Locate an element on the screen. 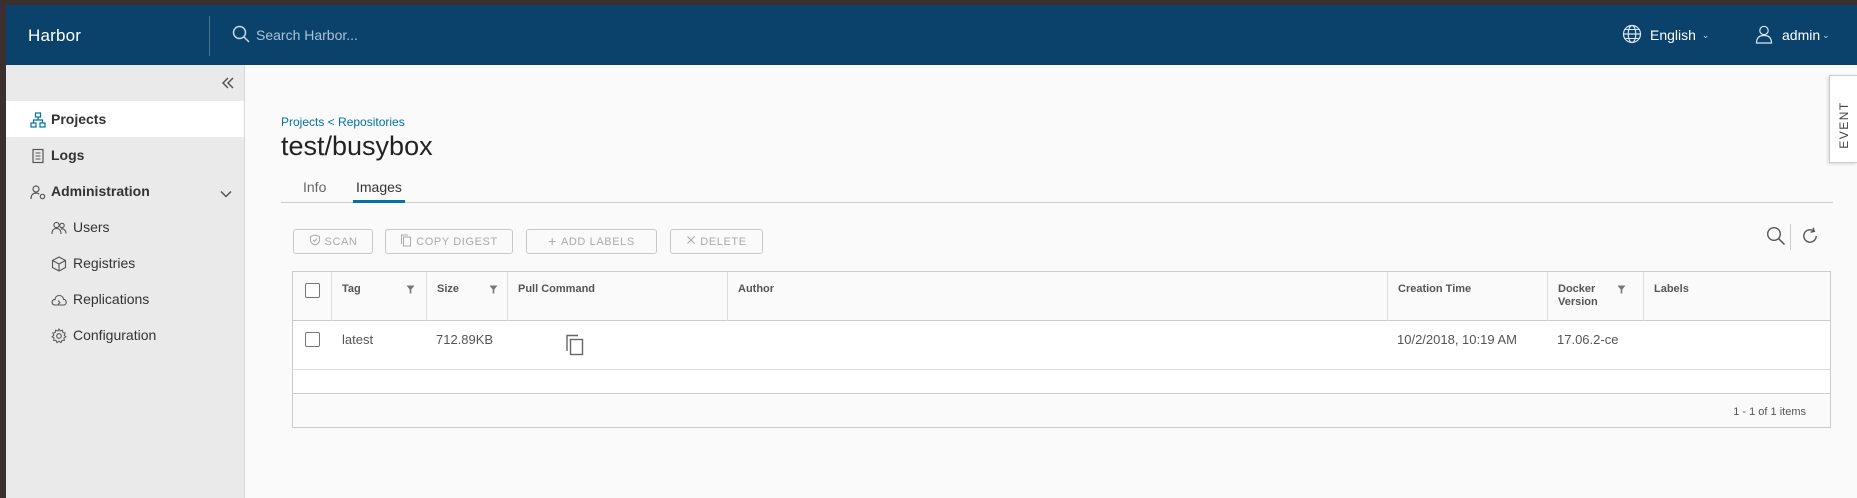 The height and width of the screenshot is (498, 1857). datagrid-footer: 1 - 1 of 1 items is located at coordinates (1061, 411).